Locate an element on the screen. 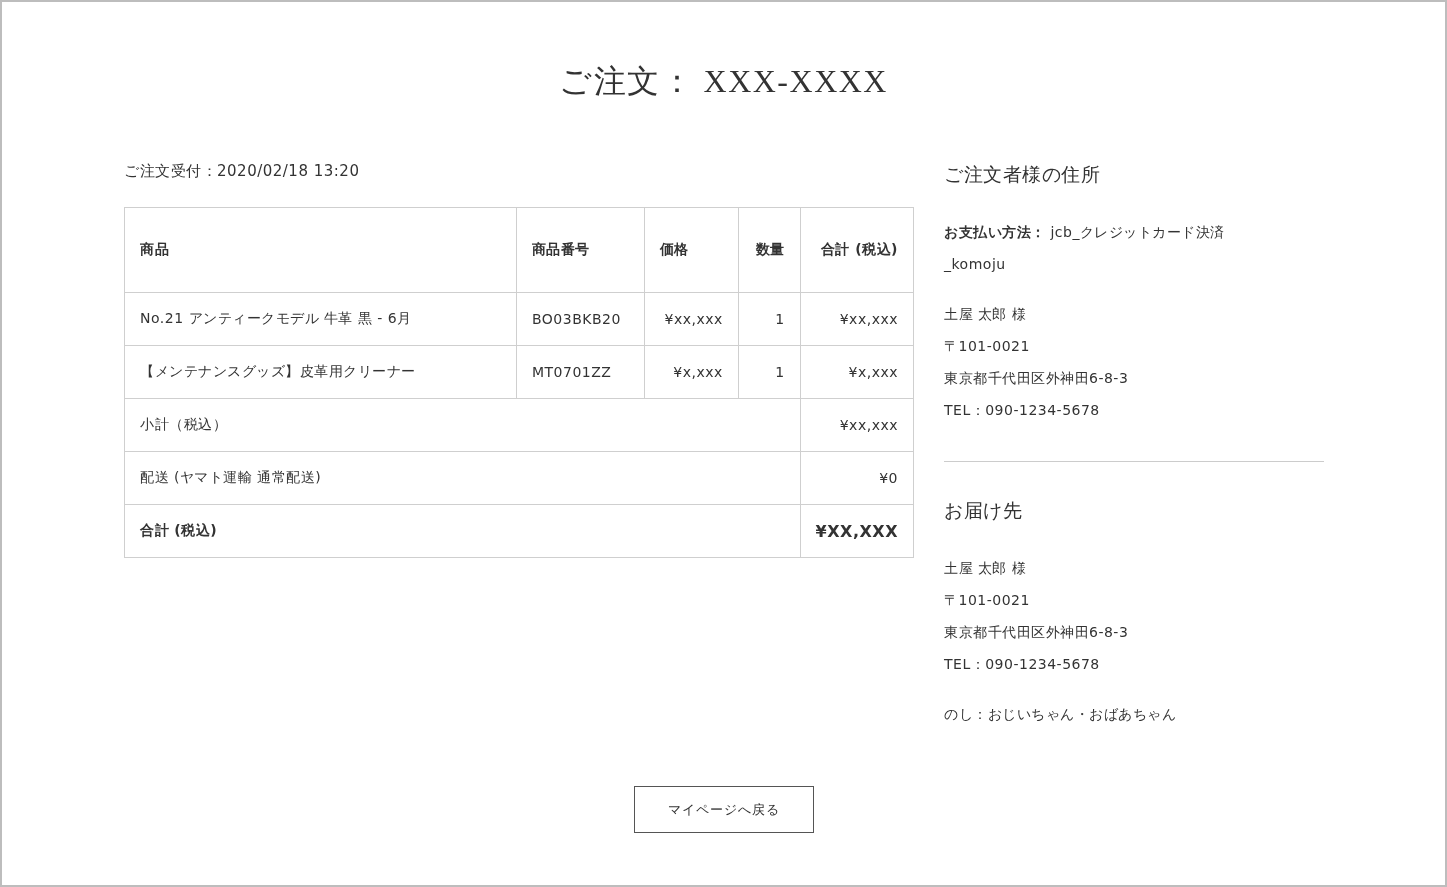  column-header: 商品番号 is located at coordinates (580, 250).